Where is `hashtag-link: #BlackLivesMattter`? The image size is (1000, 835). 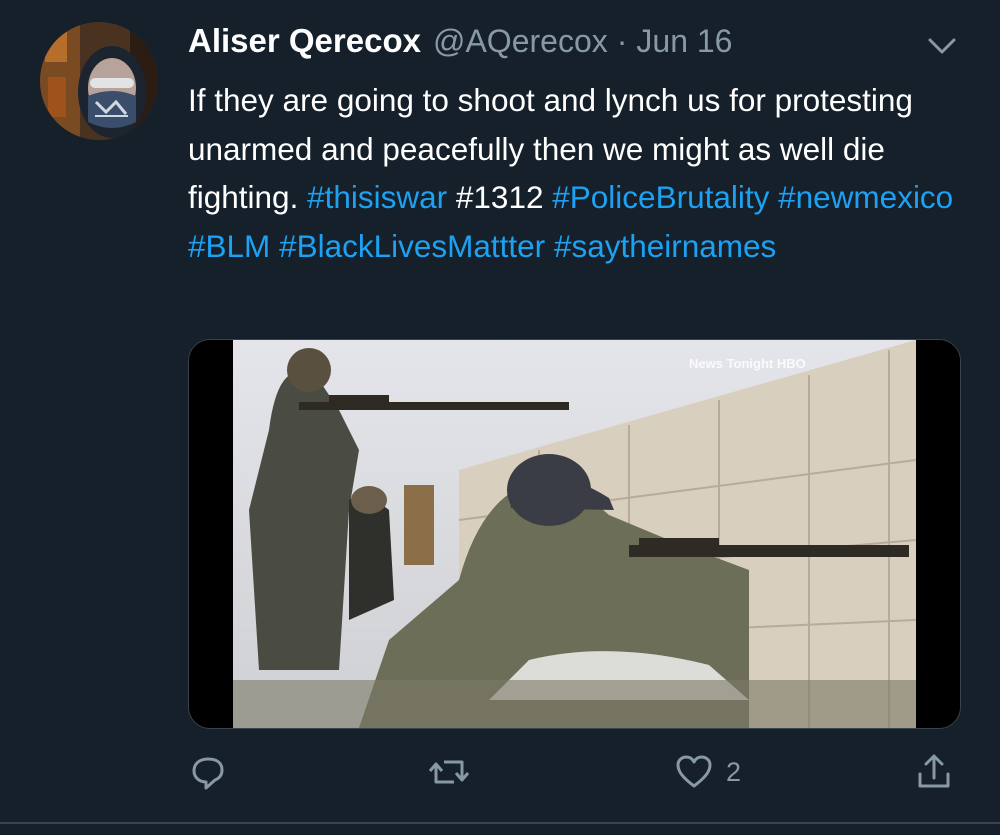
hashtag-link: #BlackLivesMattter is located at coordinates (412, 246).